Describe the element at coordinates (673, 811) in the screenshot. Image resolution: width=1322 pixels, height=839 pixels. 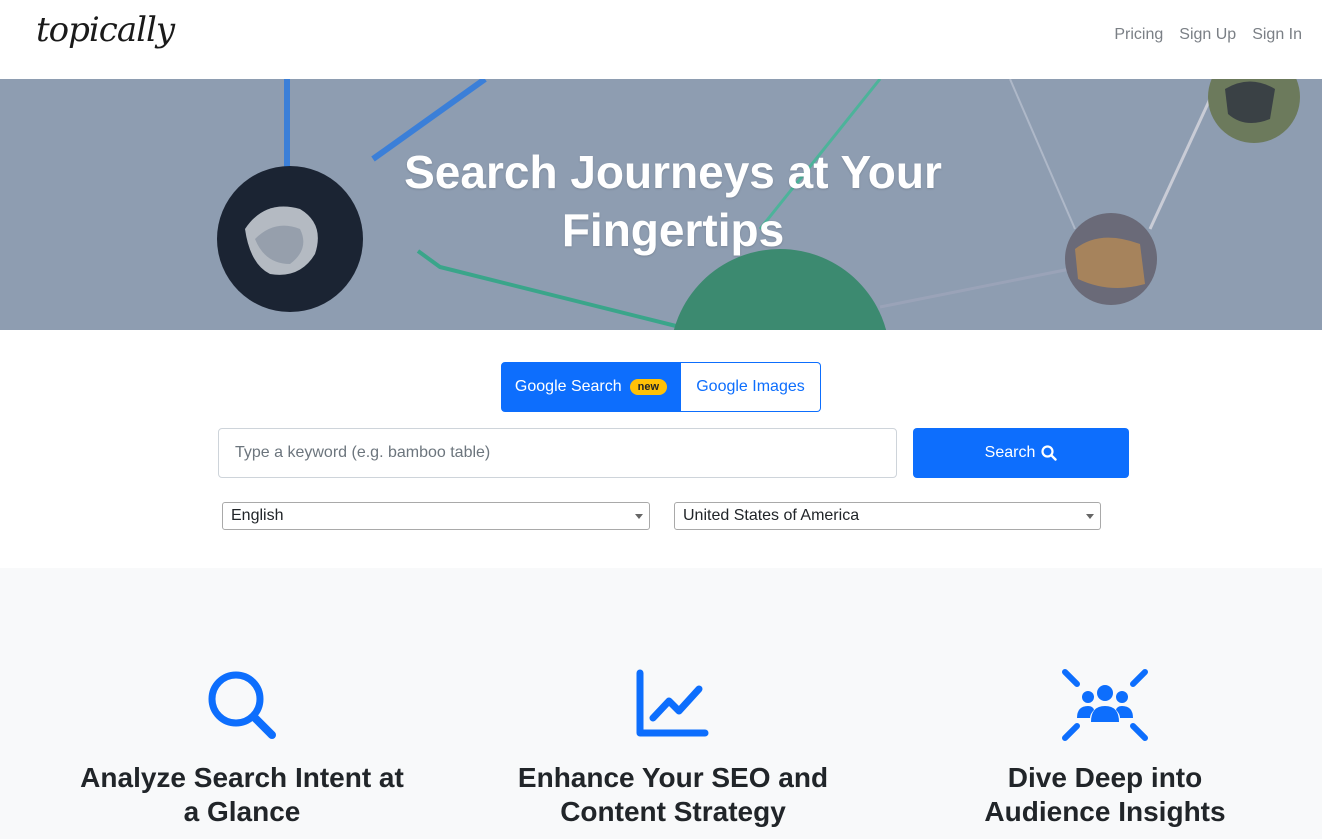
I see `feature-title-line-2: Content Strategy` at that location.